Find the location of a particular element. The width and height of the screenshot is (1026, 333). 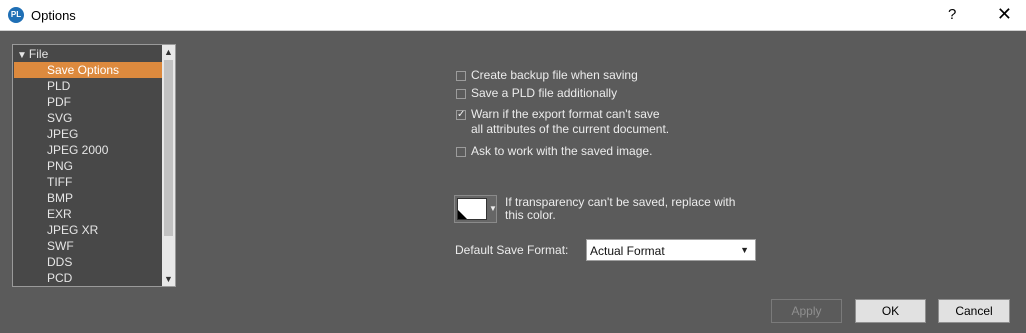

backup-option: Create backup file when saving is located at coordinates (547, 75).